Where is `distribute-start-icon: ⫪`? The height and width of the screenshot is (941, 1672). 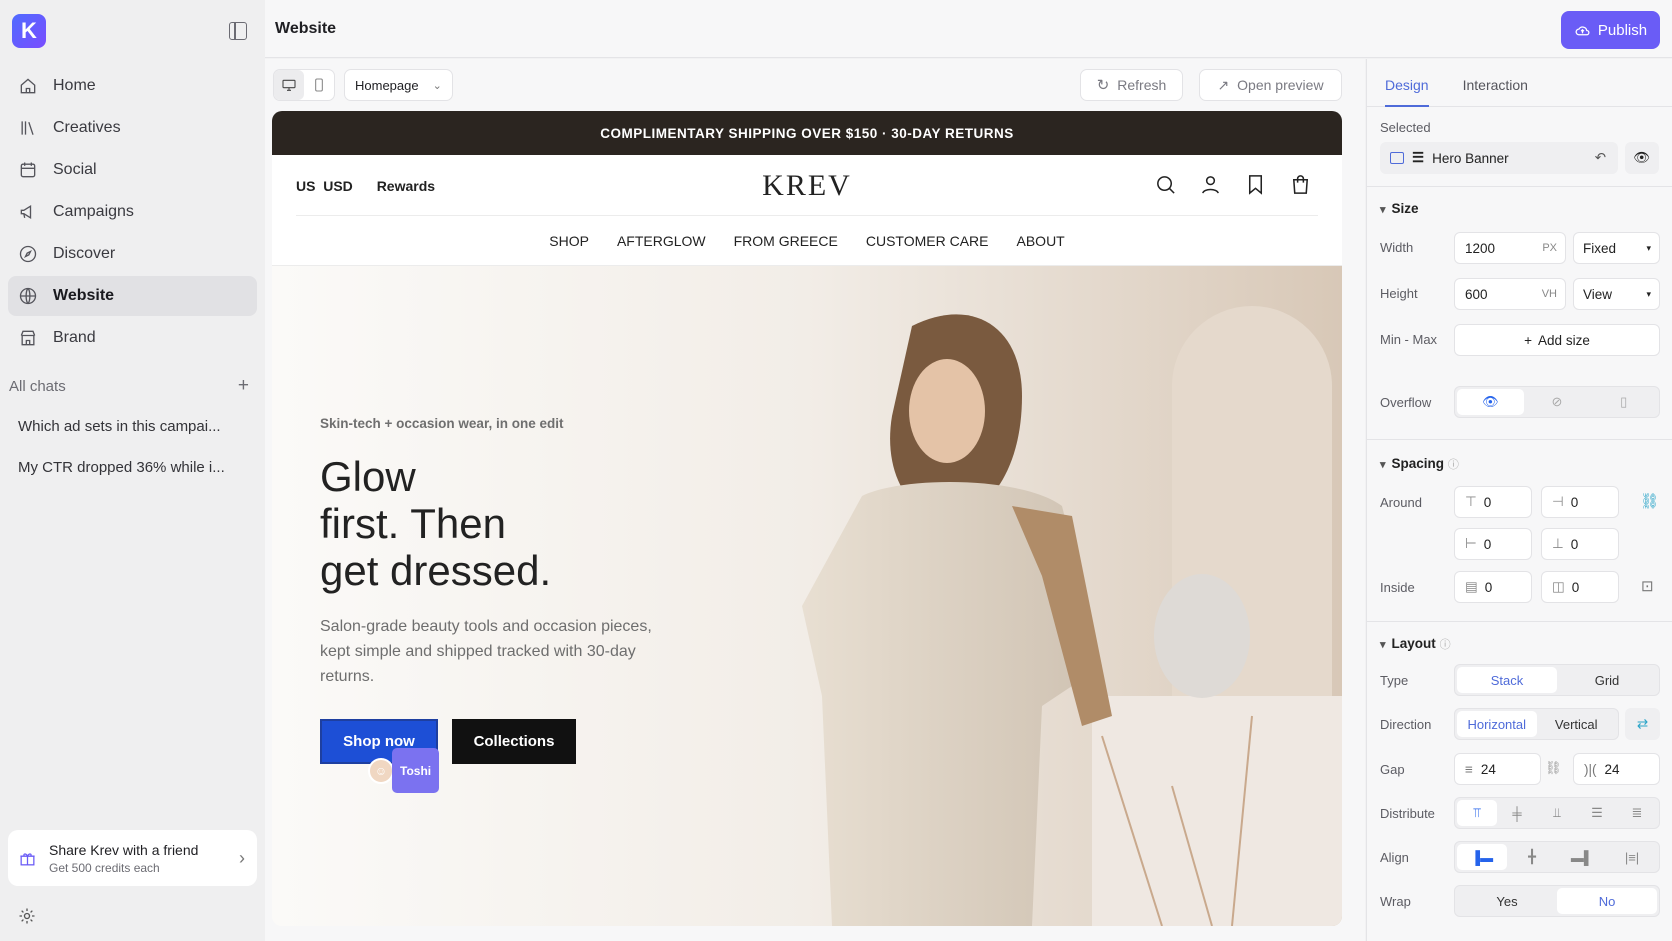 distribute-start-icon: ⫪ is located at coordinates (1477, 813).